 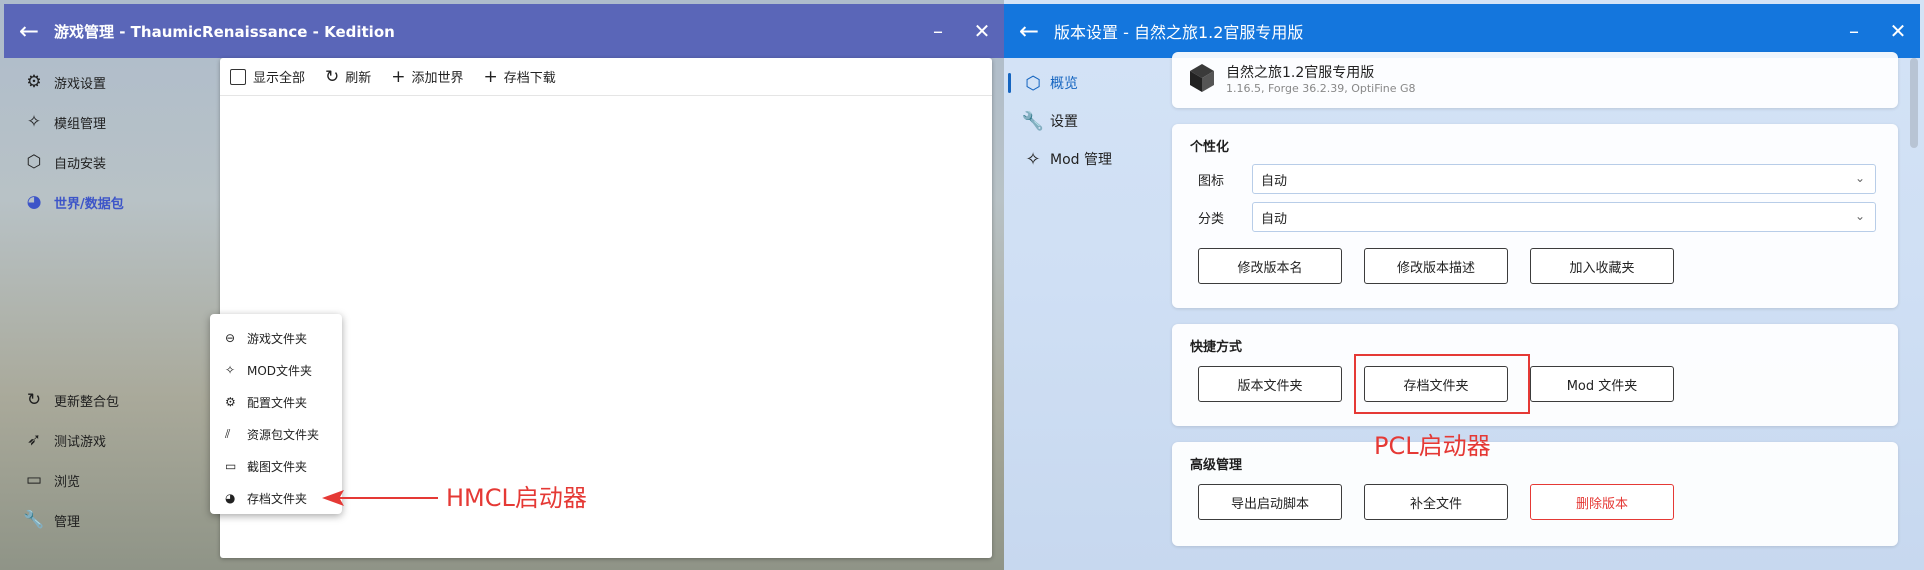 I want to click on advanced-card: 高级管理 导出启动脚本 补全文件 删除版本, so click(x=1535, y=494).